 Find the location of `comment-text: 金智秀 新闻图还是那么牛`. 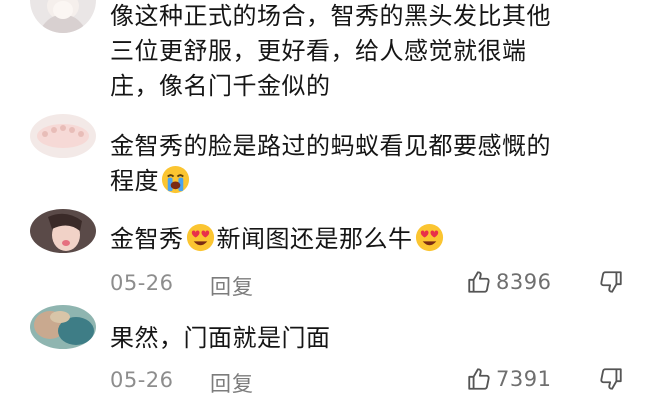

comment-text: 金智秀 新闻图还是那么牛 is located at coordinates (380, 239).